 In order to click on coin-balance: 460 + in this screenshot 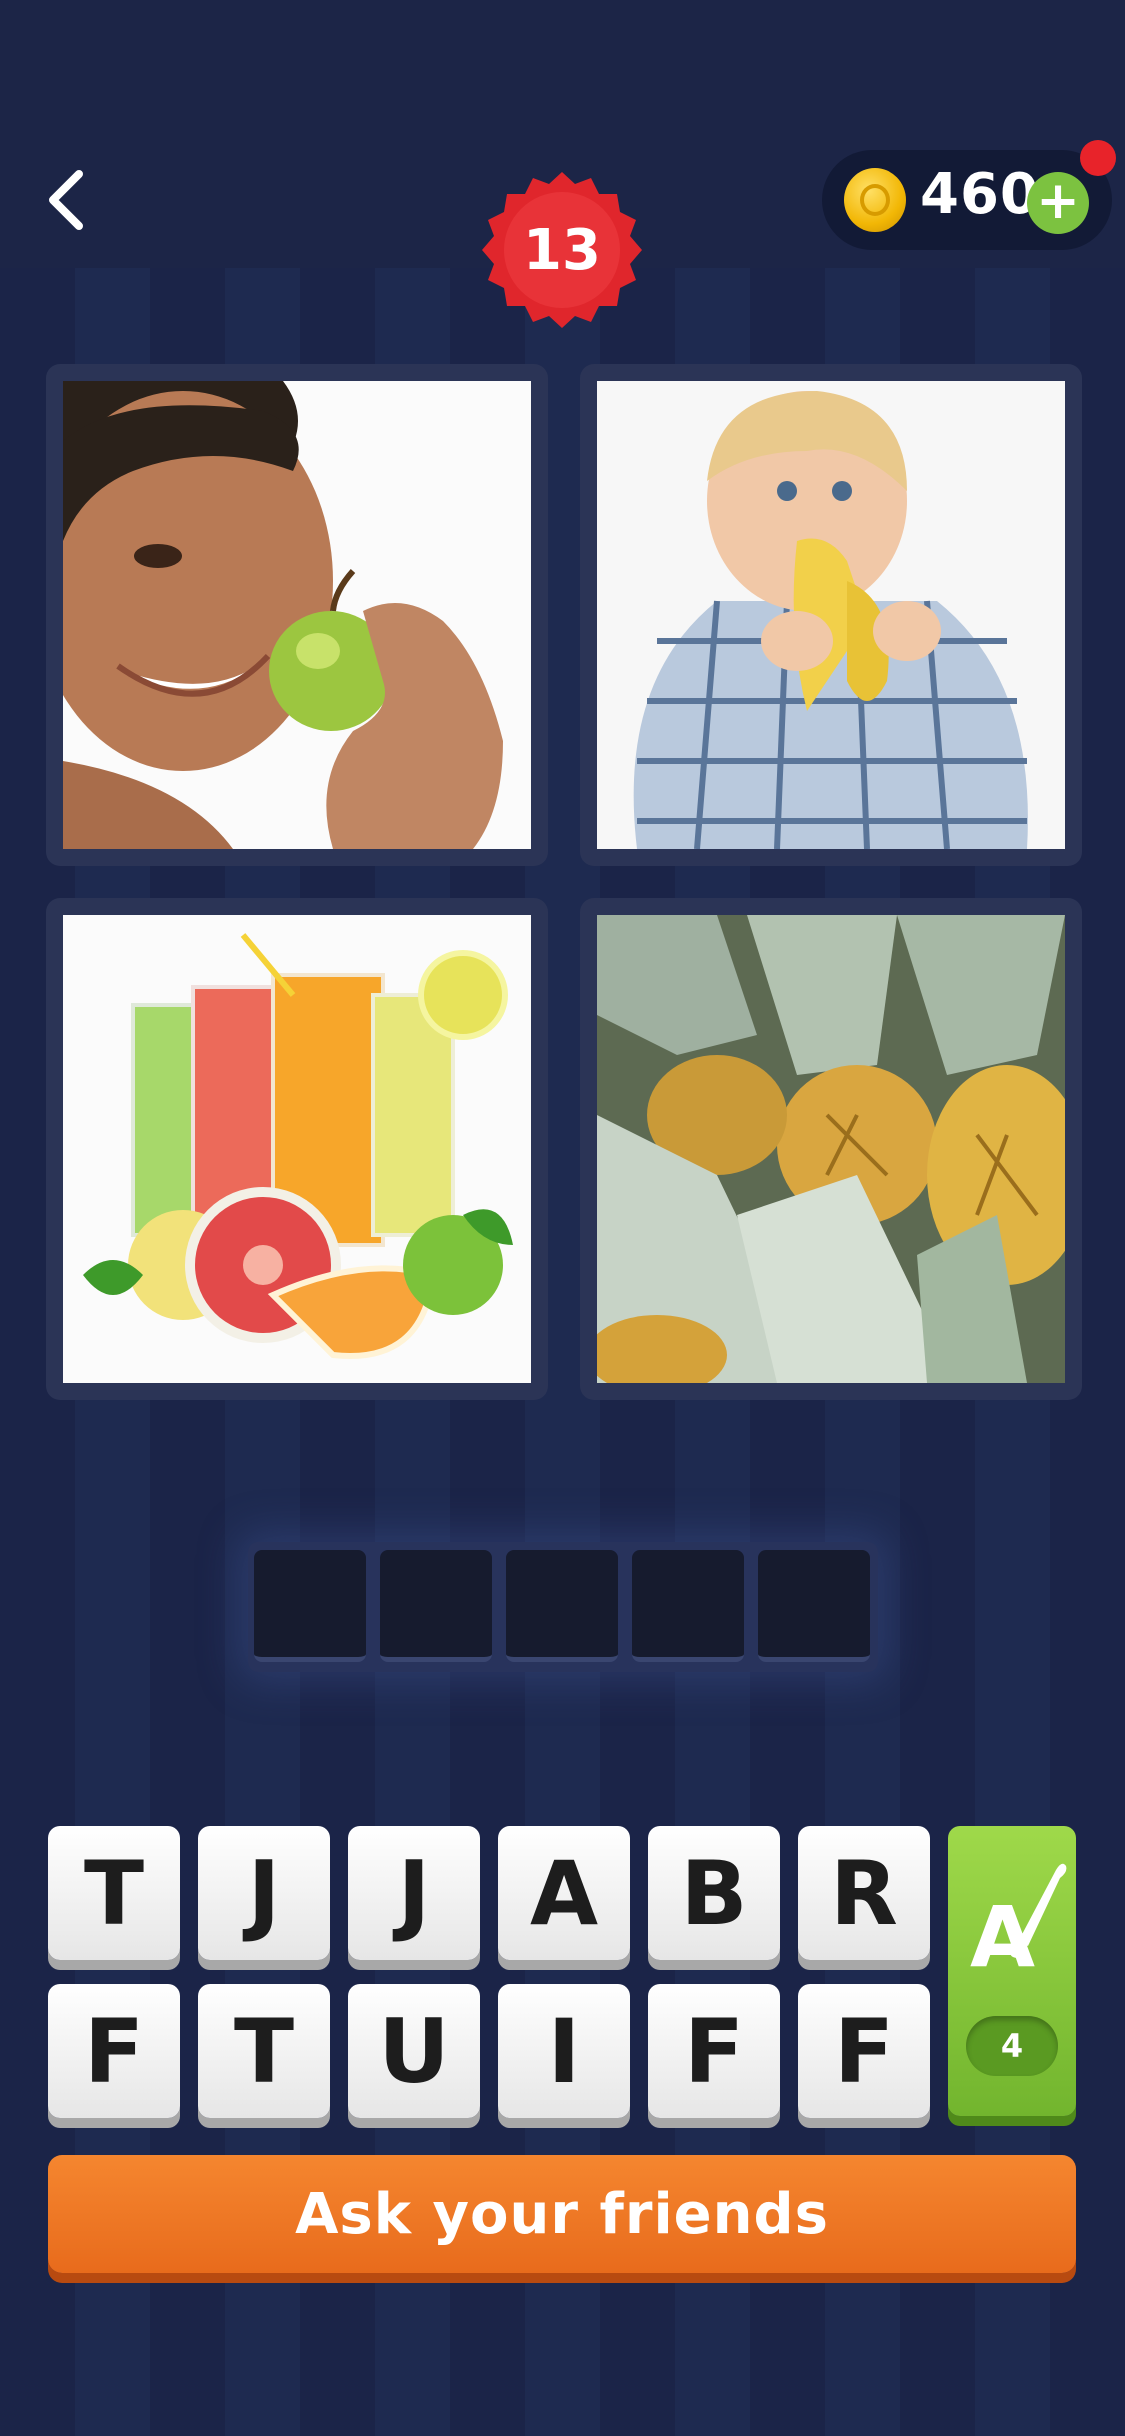, I will do `click(969, 195)`.